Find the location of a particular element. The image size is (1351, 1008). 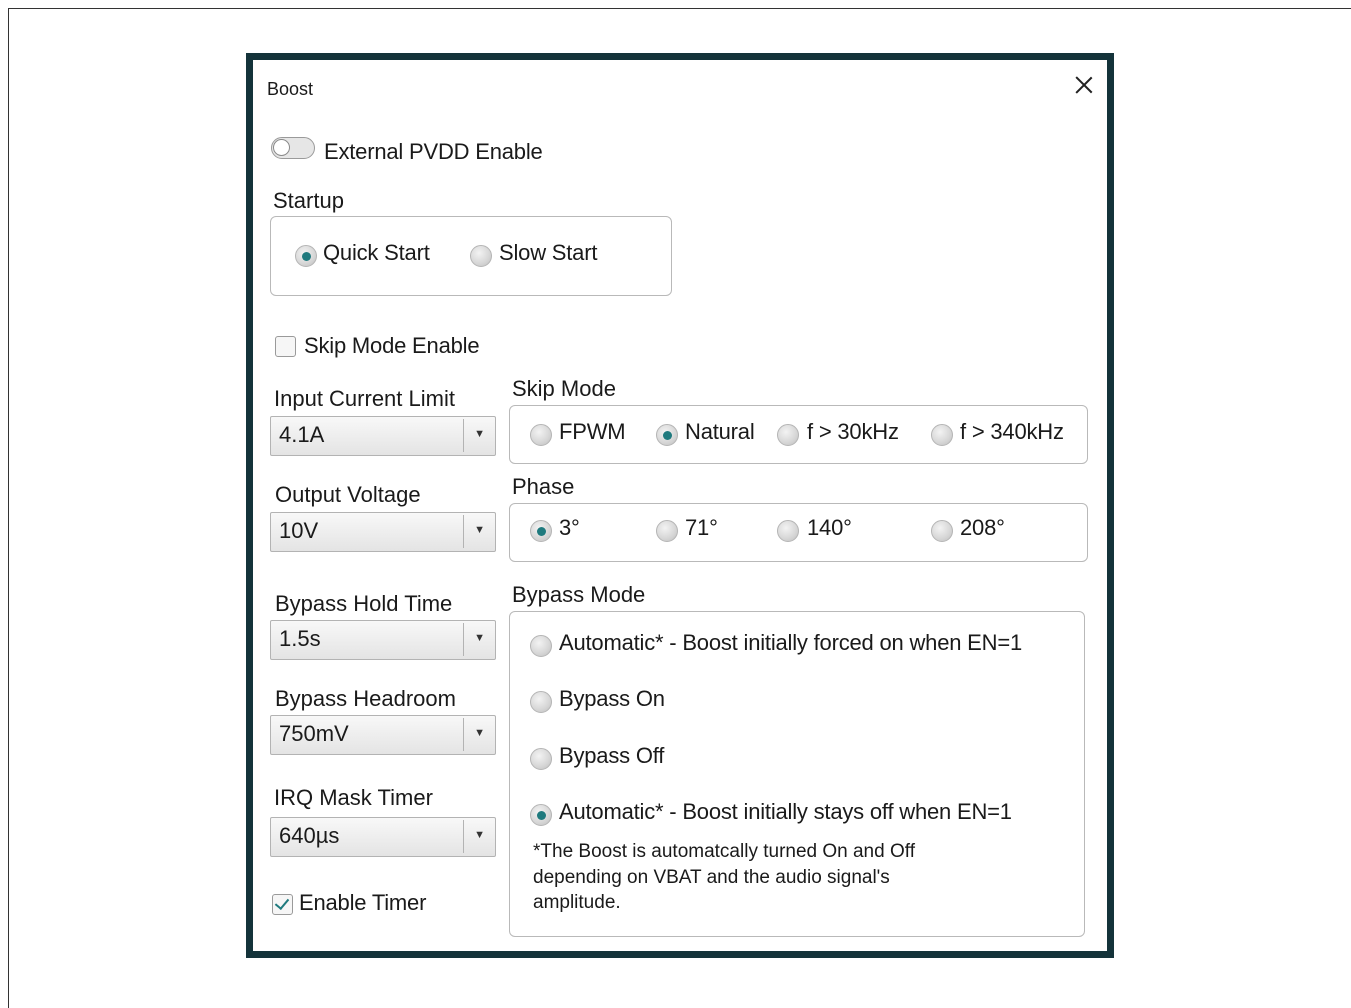

phase-3-label: 3° is located at coordinates (569, 527).